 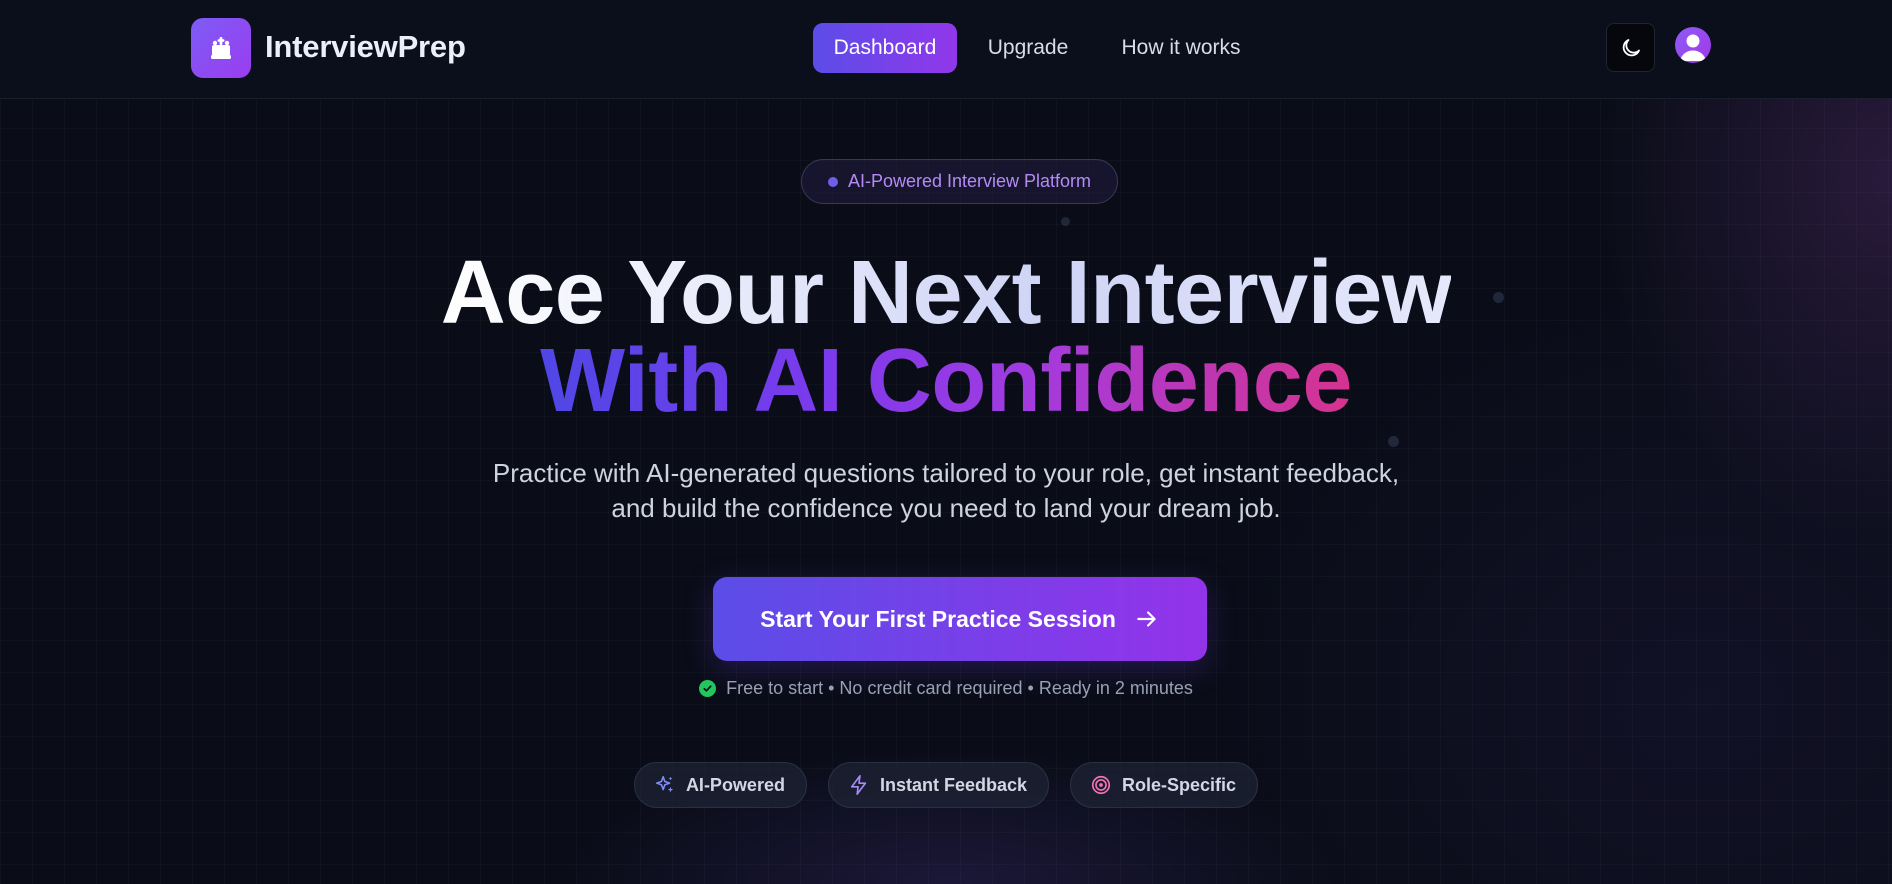 What do you see at coordinates (1146, 619) in the screenshot?
I see `arrow-right-icon` at bounding box center [1146, 619].